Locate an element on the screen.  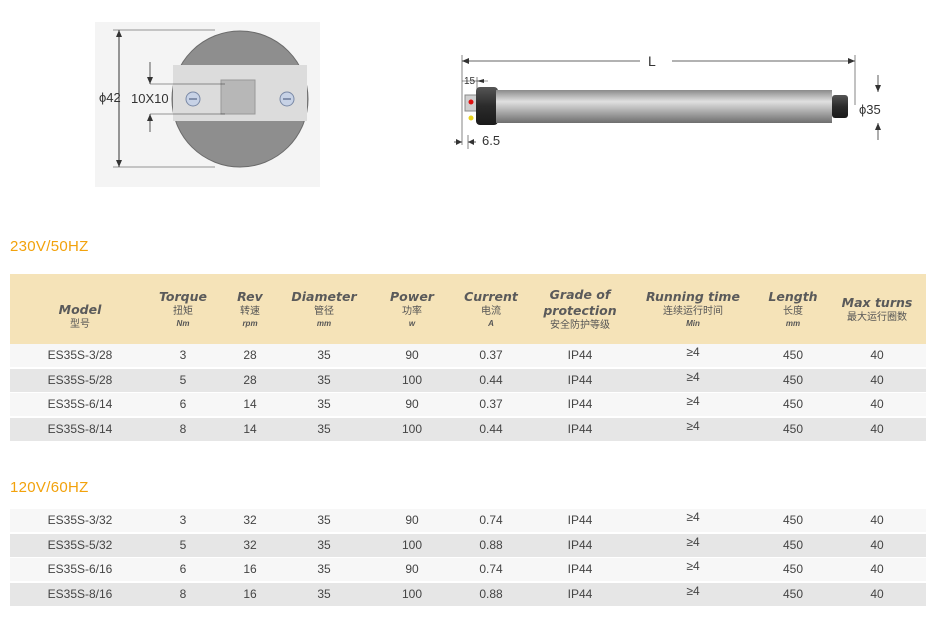
column-header-zh: 电流 is located at coordinates (491, 311).